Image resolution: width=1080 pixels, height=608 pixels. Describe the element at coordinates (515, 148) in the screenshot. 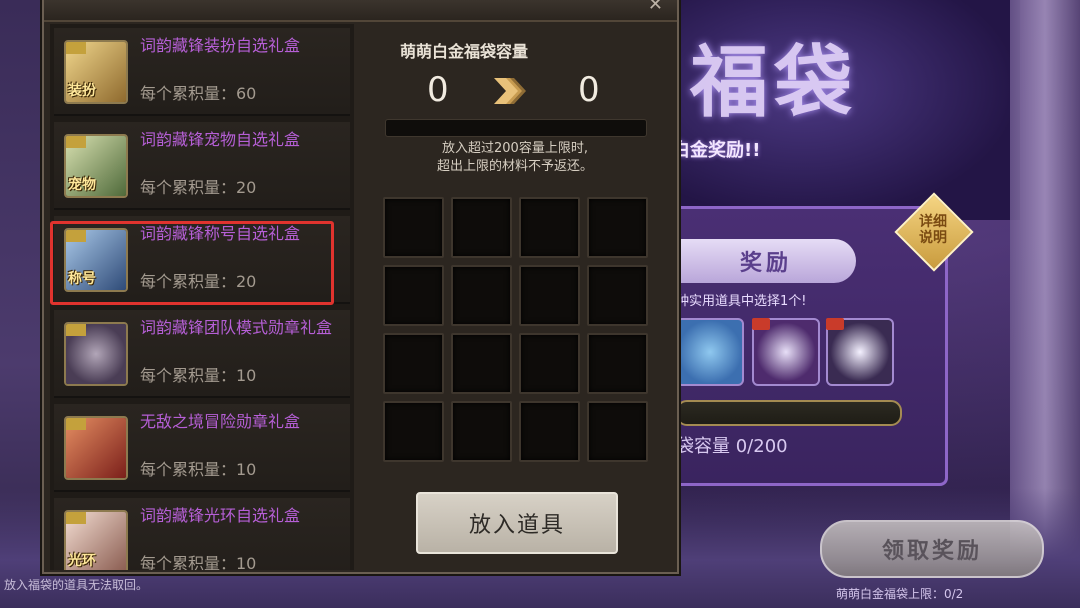

I see `capacity-note-line1: 放入超过200容量上限时,` at that location.